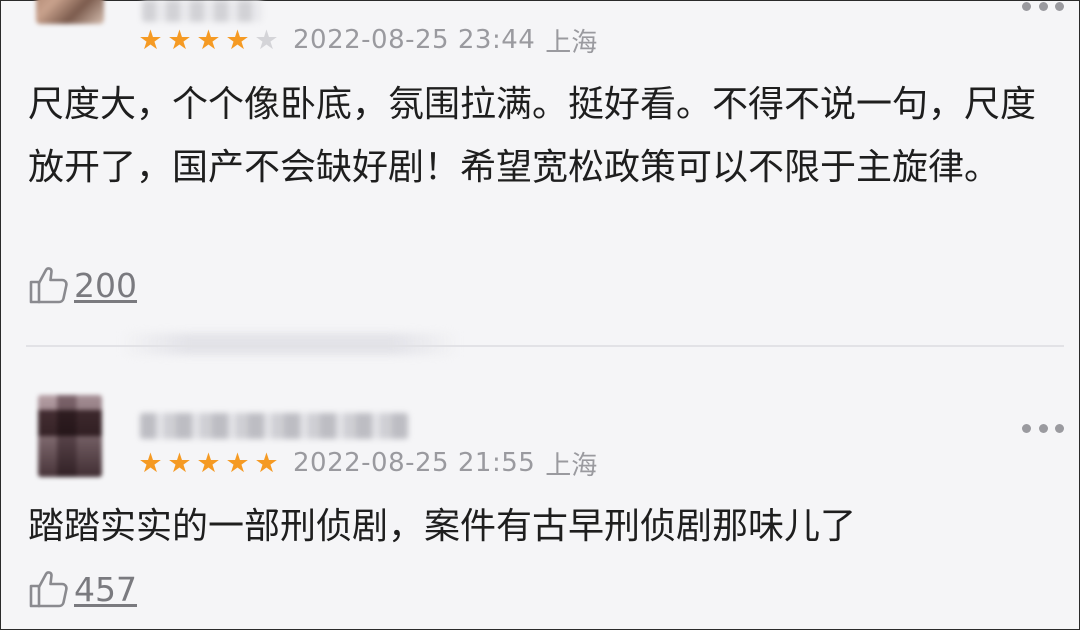 This screenshot has width=1080, height=630. What do you see at coordinates (414, 40) in the screenshot?
I see `comment-date: 2022-08-25 23:44` at bounding box center [414, 40].